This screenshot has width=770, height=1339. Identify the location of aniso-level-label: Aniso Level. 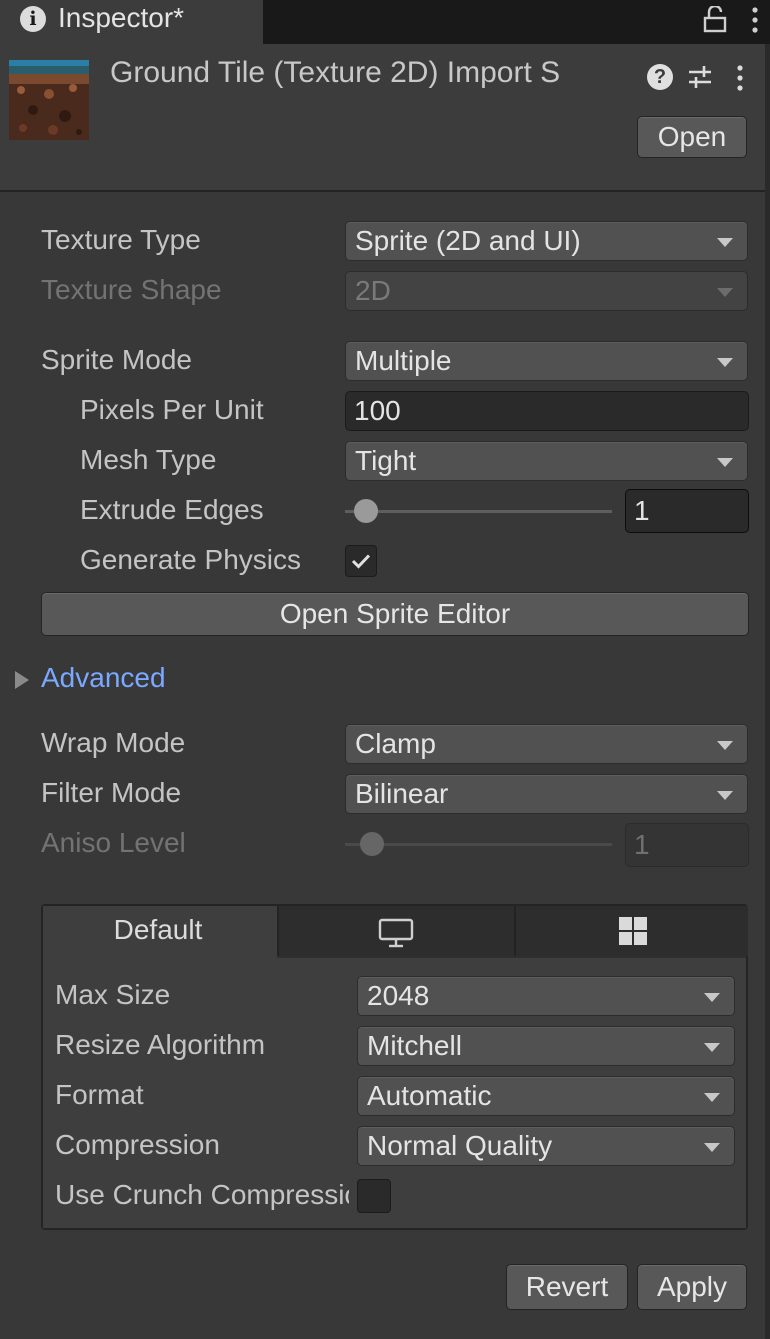
(113, 842).